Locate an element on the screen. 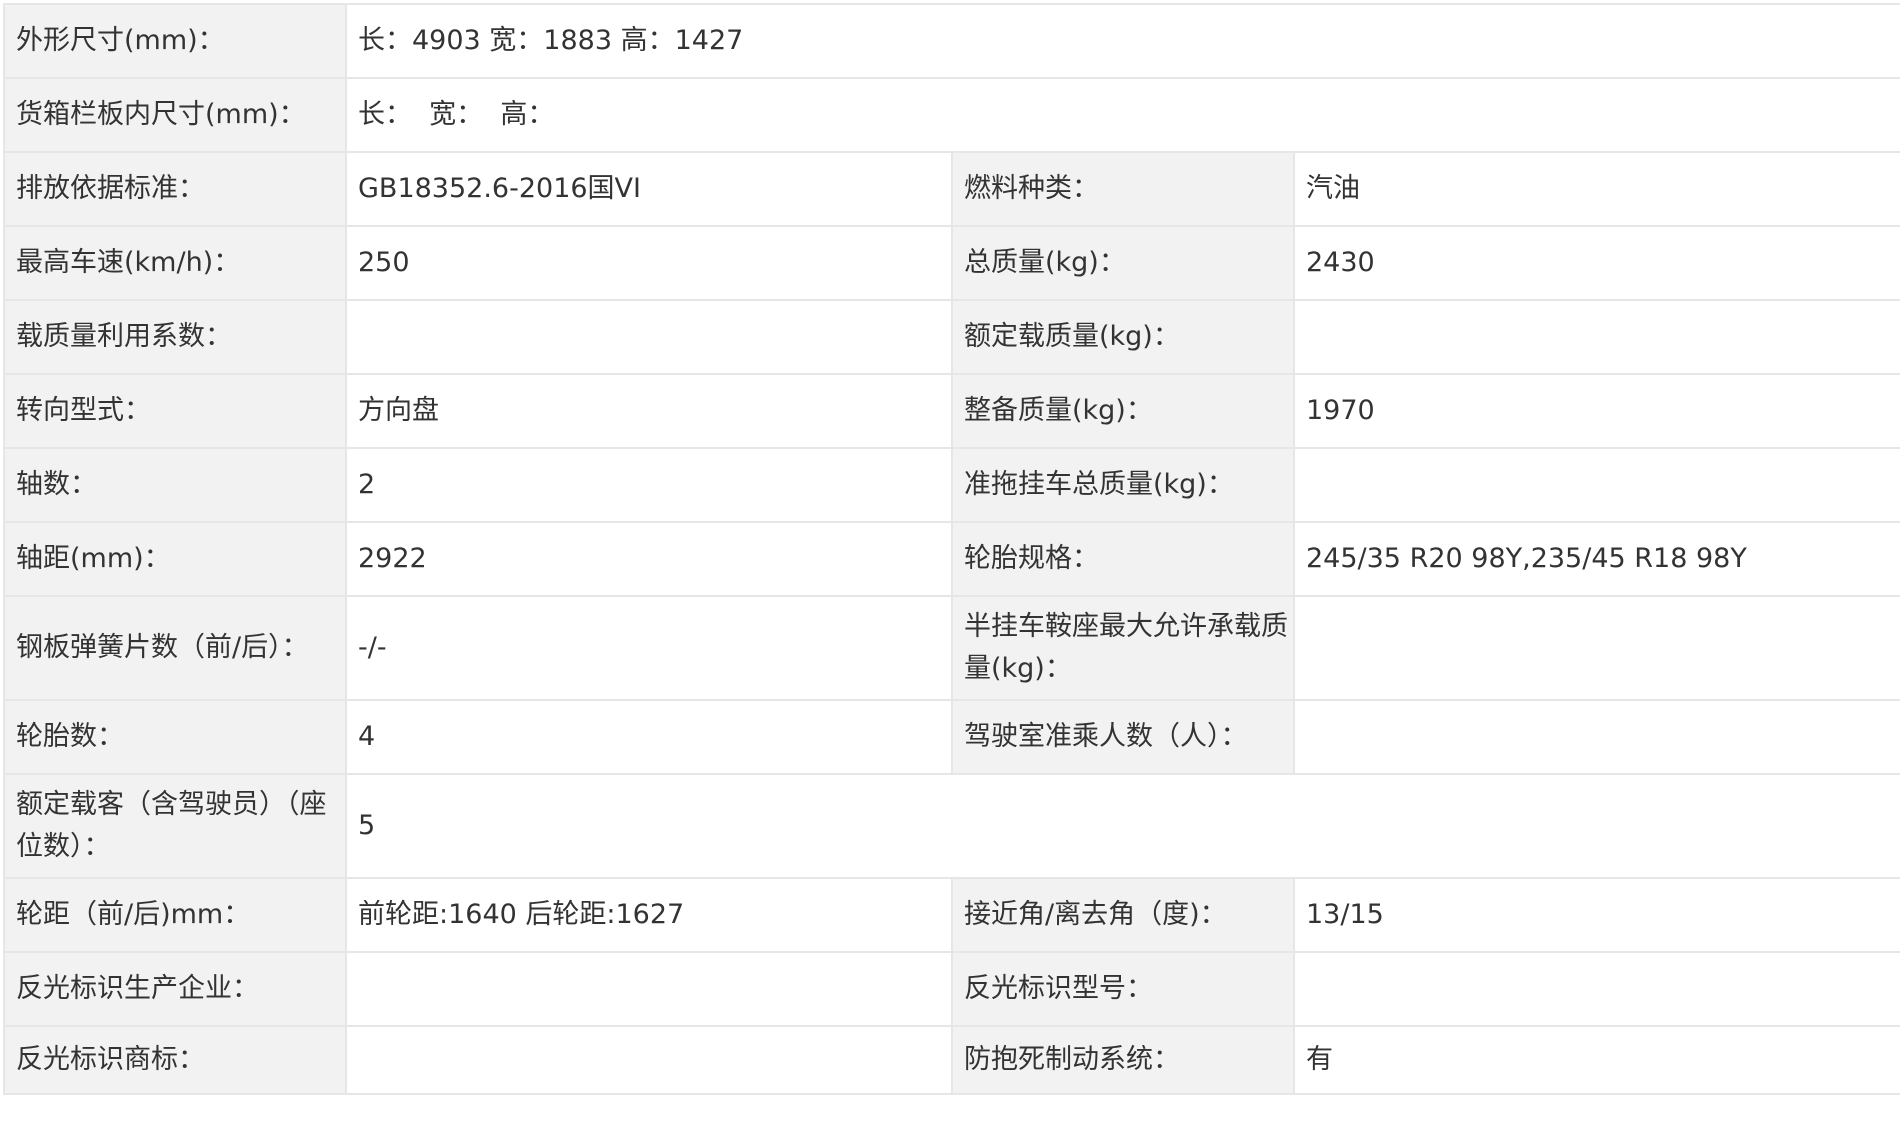 The image size is (1900, 1127). leaf-spring-value: -/- is located at coordinates (649, 648).